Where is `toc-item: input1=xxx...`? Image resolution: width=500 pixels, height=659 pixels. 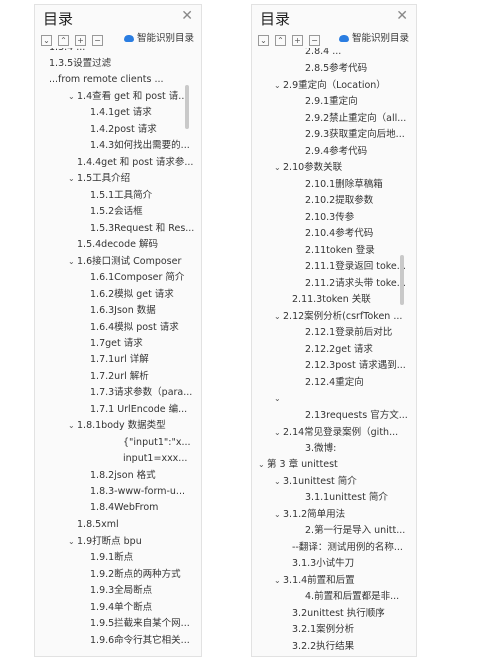
toc-item: input1=xxx... is located at coordinates (150, 458).